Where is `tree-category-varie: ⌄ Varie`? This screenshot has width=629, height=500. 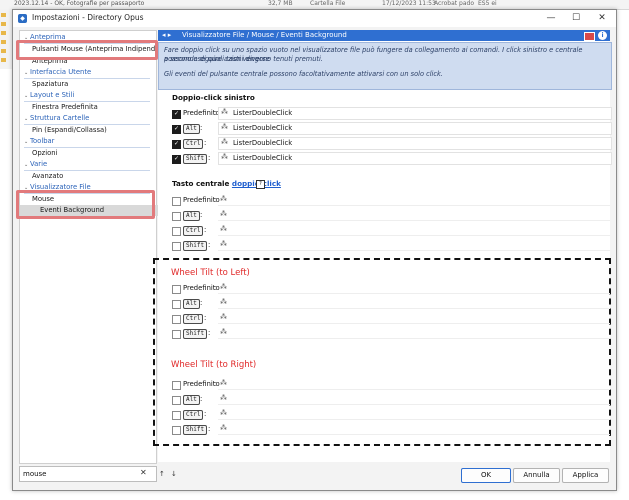 tree-category-varie: ⌄ Varie is located at coordinates (90, 164).